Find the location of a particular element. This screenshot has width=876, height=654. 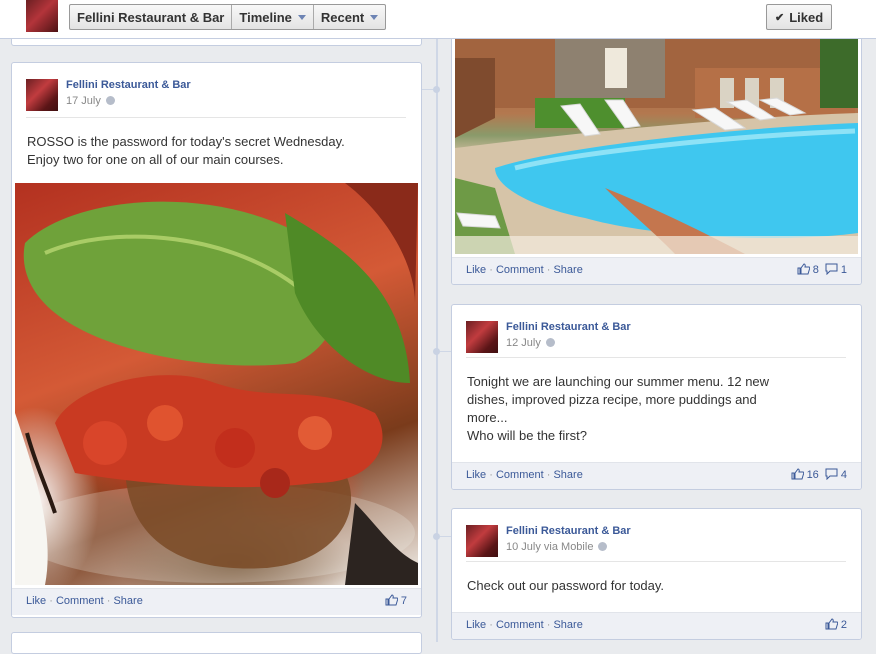

post-timestamp: 17 July is located at coordinates (90, 101).